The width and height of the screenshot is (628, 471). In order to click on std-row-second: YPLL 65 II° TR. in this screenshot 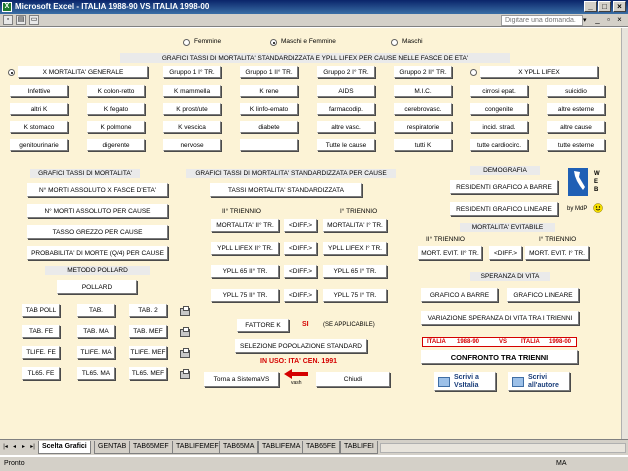, I will do `click(245, 271)`.